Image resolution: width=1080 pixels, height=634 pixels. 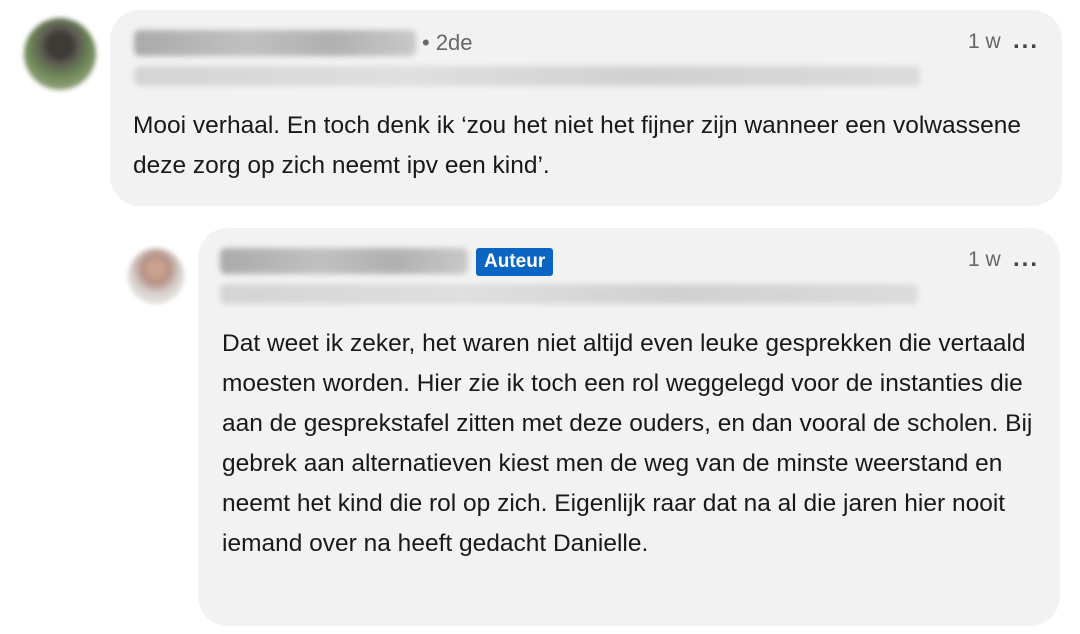 What do you see at coordinates (447, 42) in the screenshot?
I see `connection-degree: • 2de` at bounding box center [447, 42].